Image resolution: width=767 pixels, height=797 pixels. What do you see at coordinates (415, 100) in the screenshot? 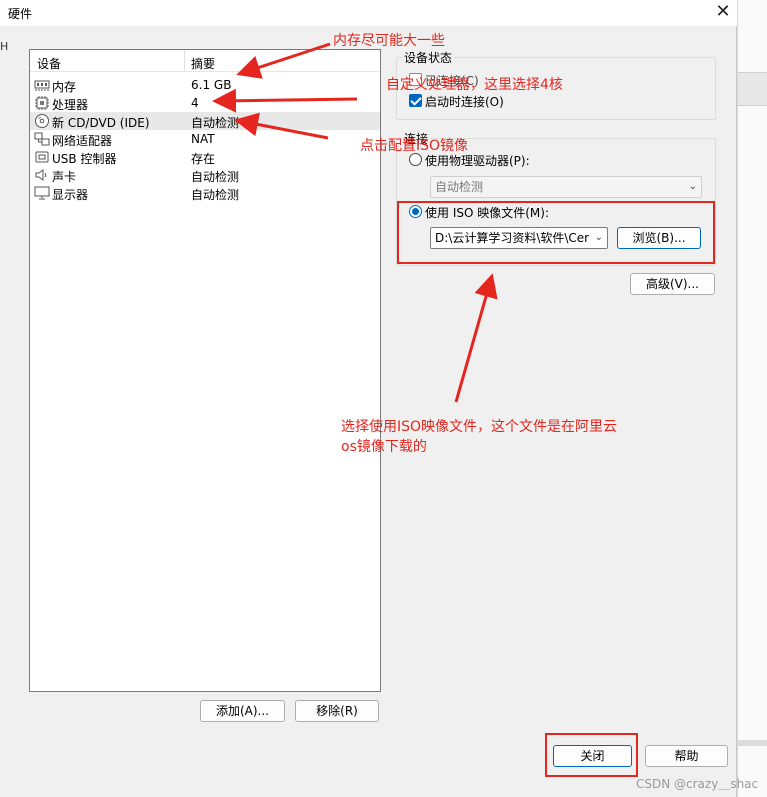
I see `connect-at-power-on-checkbox` at bounding box center [415, 100].